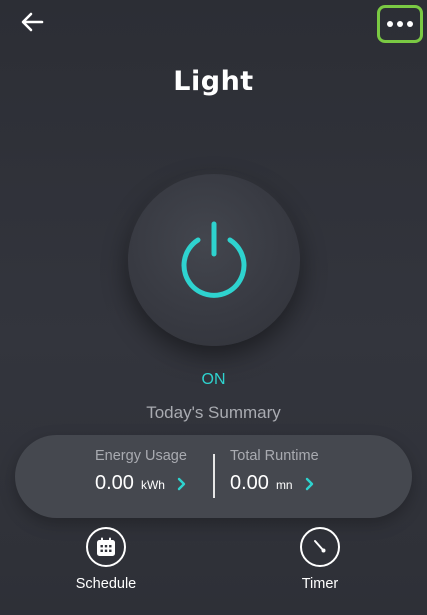 This screenshot has height=615, width=427. I want to click on power-state-label: ON, so click(213, 379).